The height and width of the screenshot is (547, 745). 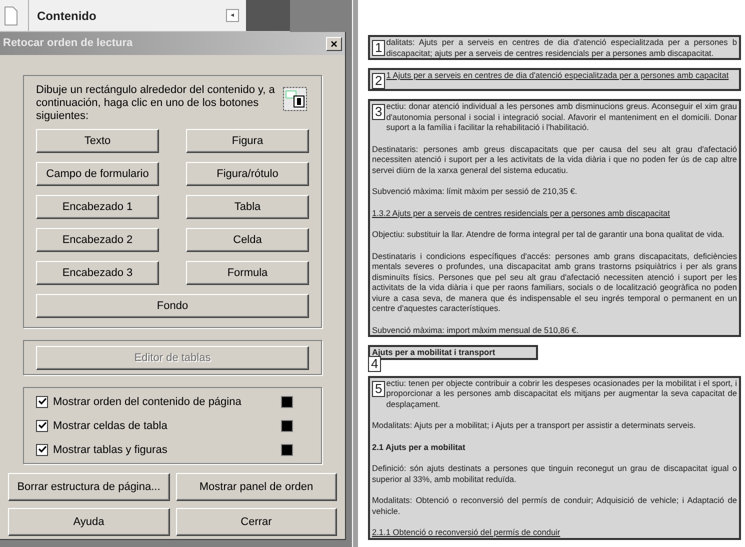 I want to click on order-number: 2, so click(x=379, y=81).